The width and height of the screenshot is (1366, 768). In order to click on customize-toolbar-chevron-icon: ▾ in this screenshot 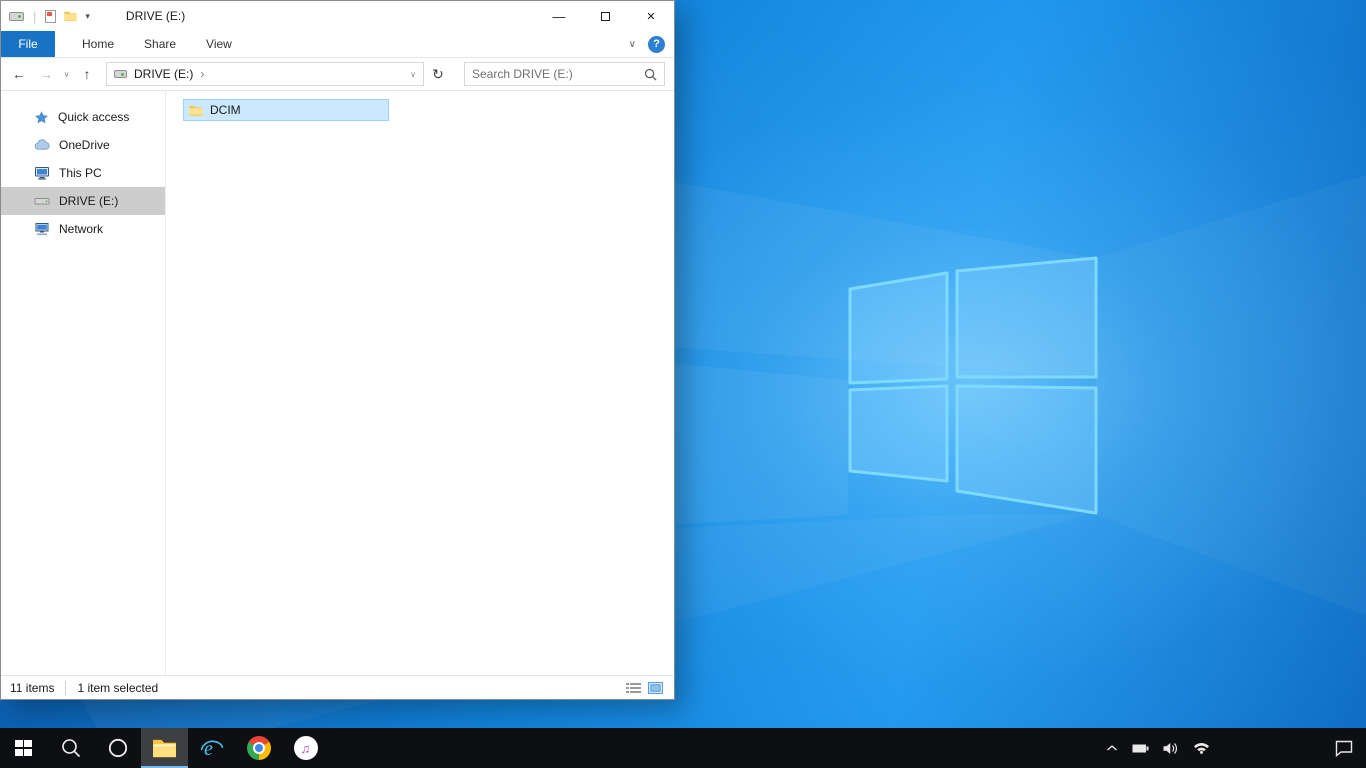, I will do `click(87, 16)`.